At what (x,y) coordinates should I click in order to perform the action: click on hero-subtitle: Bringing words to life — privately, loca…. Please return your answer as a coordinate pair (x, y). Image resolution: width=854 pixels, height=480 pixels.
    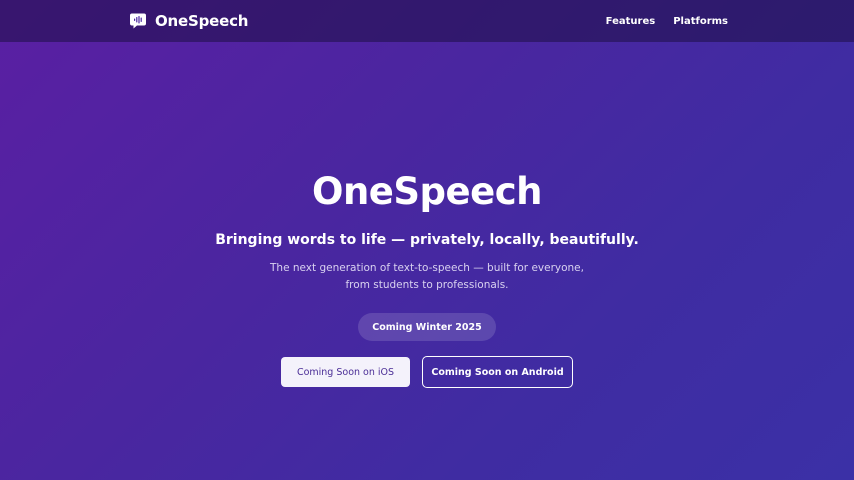
    Looking at the image, I should click on (427, 240).